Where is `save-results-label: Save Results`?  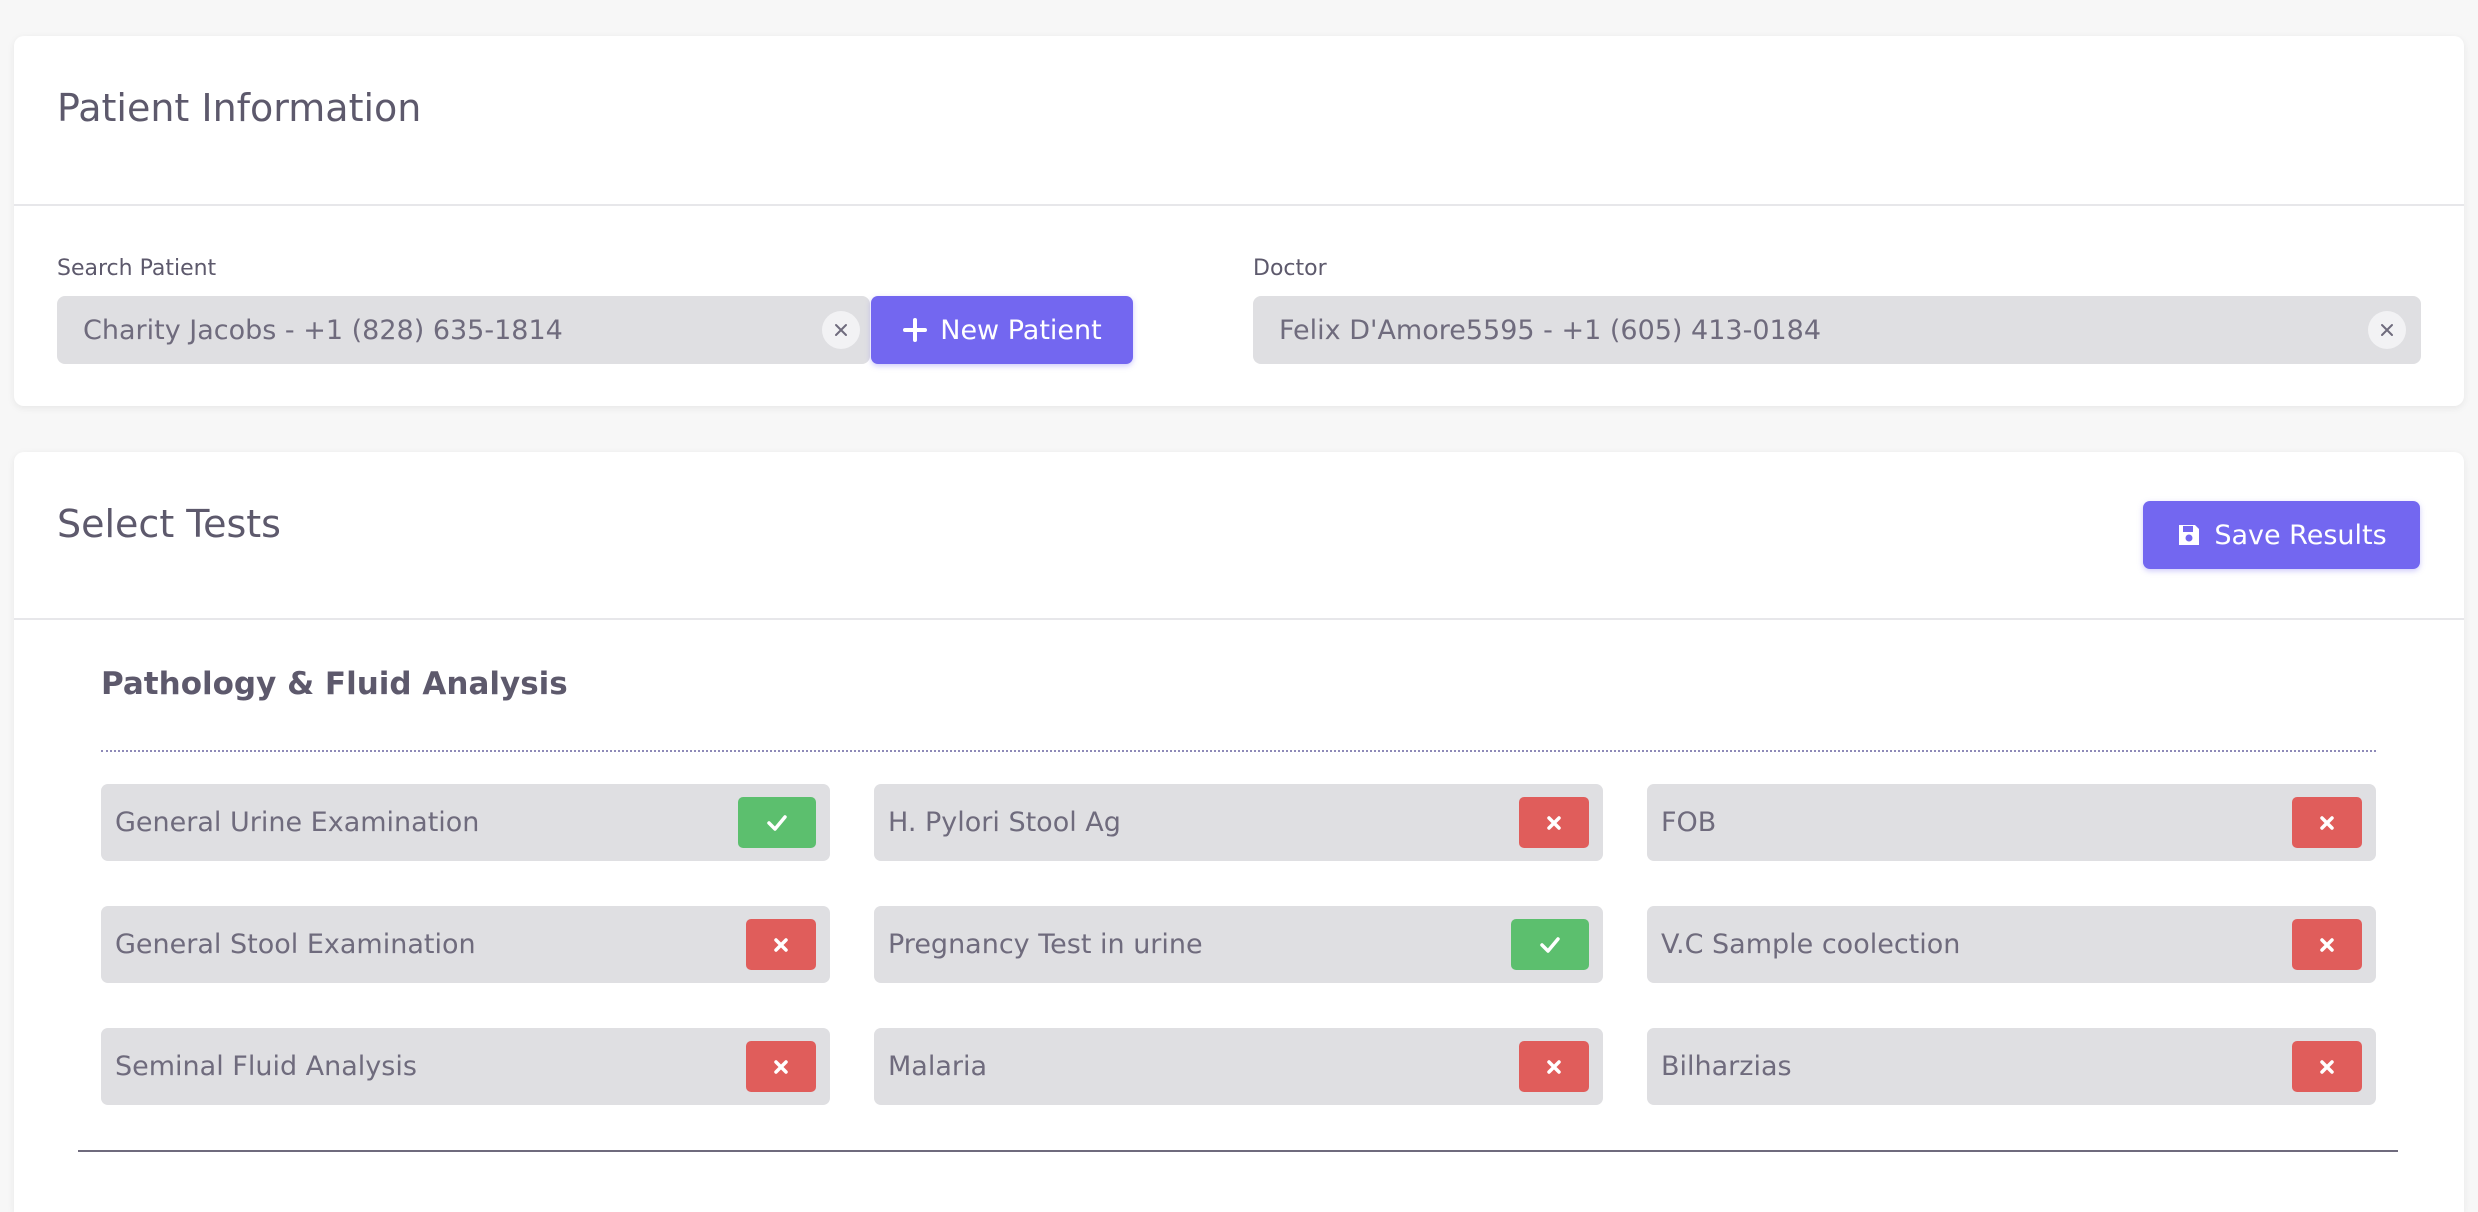 save-results-label: Save Results is located at coordinates (2300, 535).